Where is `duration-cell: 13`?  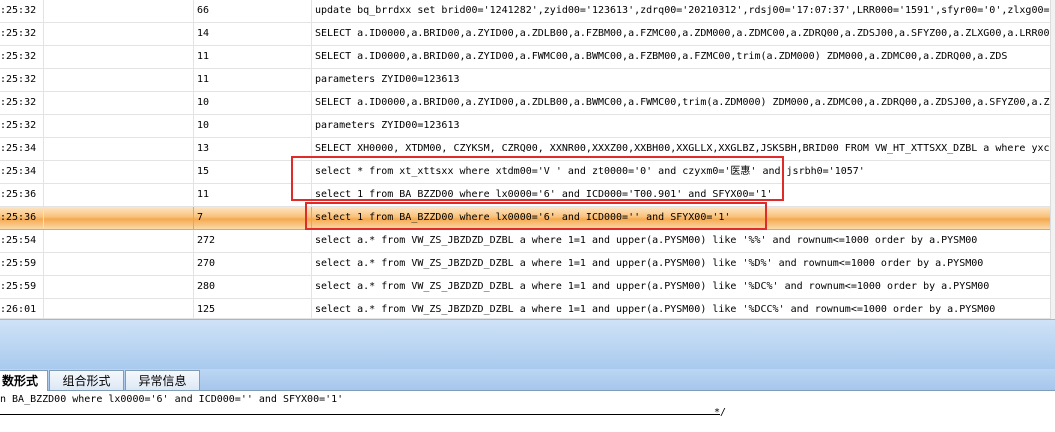 duration-cell: 13 is located at coordinates (253, 149).